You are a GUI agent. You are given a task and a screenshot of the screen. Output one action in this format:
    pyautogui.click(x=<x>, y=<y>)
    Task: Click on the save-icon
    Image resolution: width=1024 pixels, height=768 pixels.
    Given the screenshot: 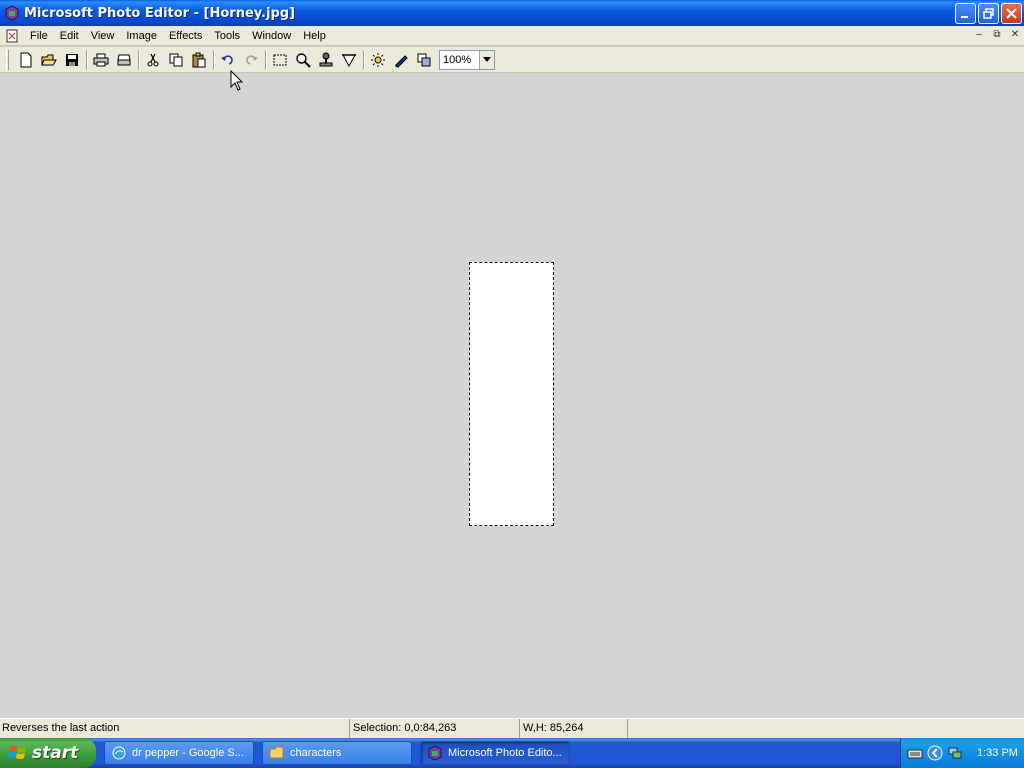 What is the action you would take?
    pyautogui.click(x=72, y=59)
    